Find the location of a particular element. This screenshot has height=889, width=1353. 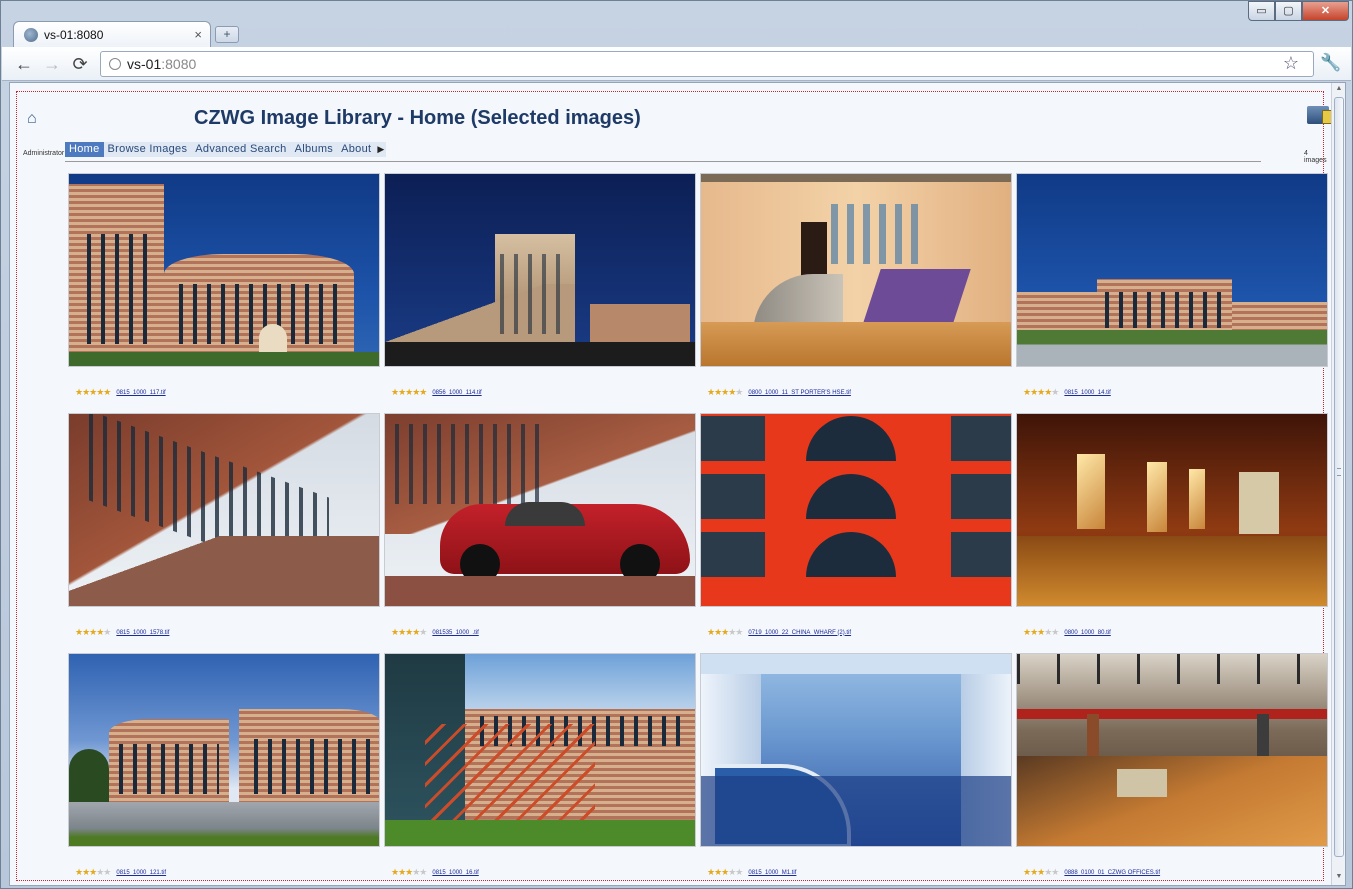

forward-button: → is located at coordinates (52, 64).